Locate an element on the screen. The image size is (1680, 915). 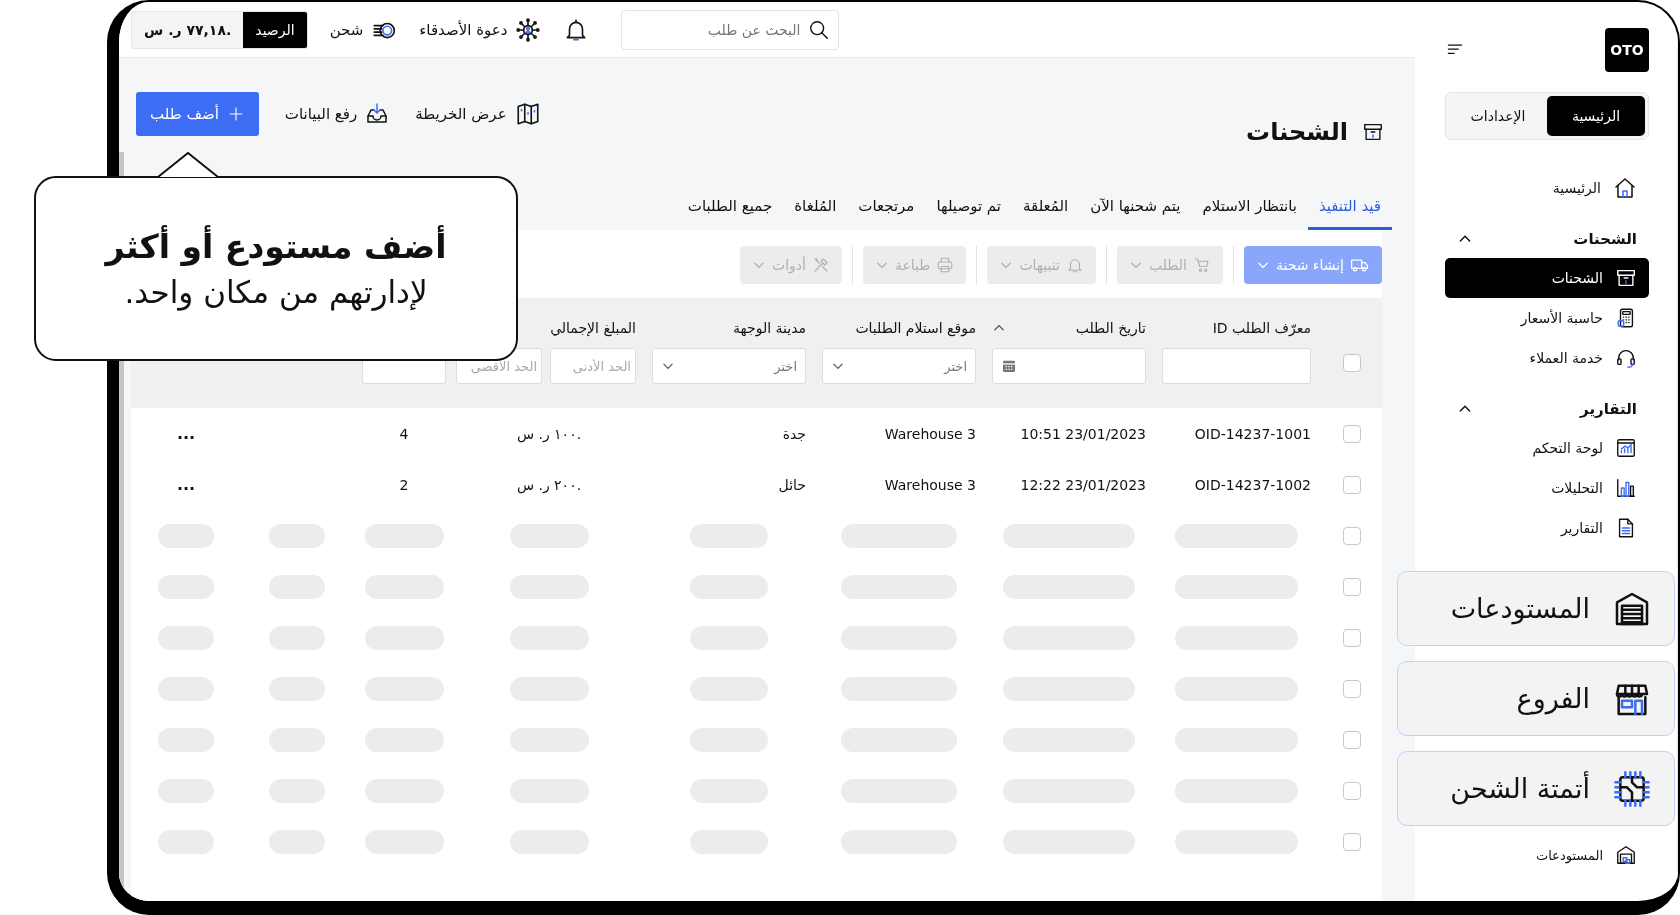
feature-card: أتمتة الشحن is located at coordinates (1536, 788).